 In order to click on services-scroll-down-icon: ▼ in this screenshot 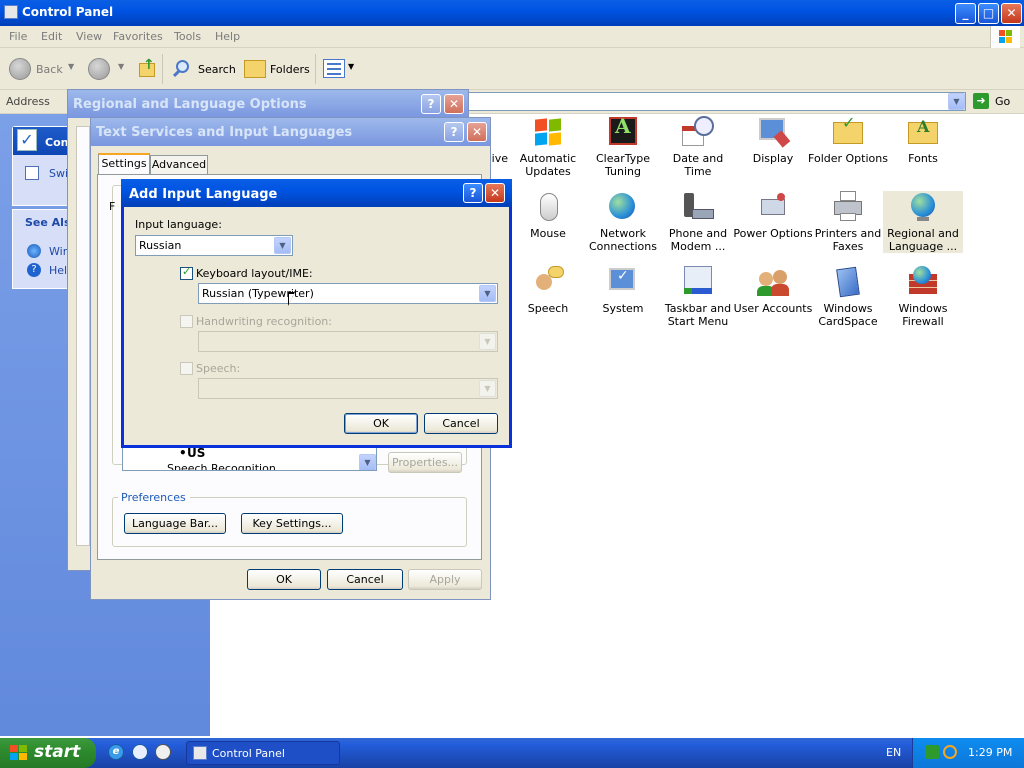, I will do `click(367, 462)`.